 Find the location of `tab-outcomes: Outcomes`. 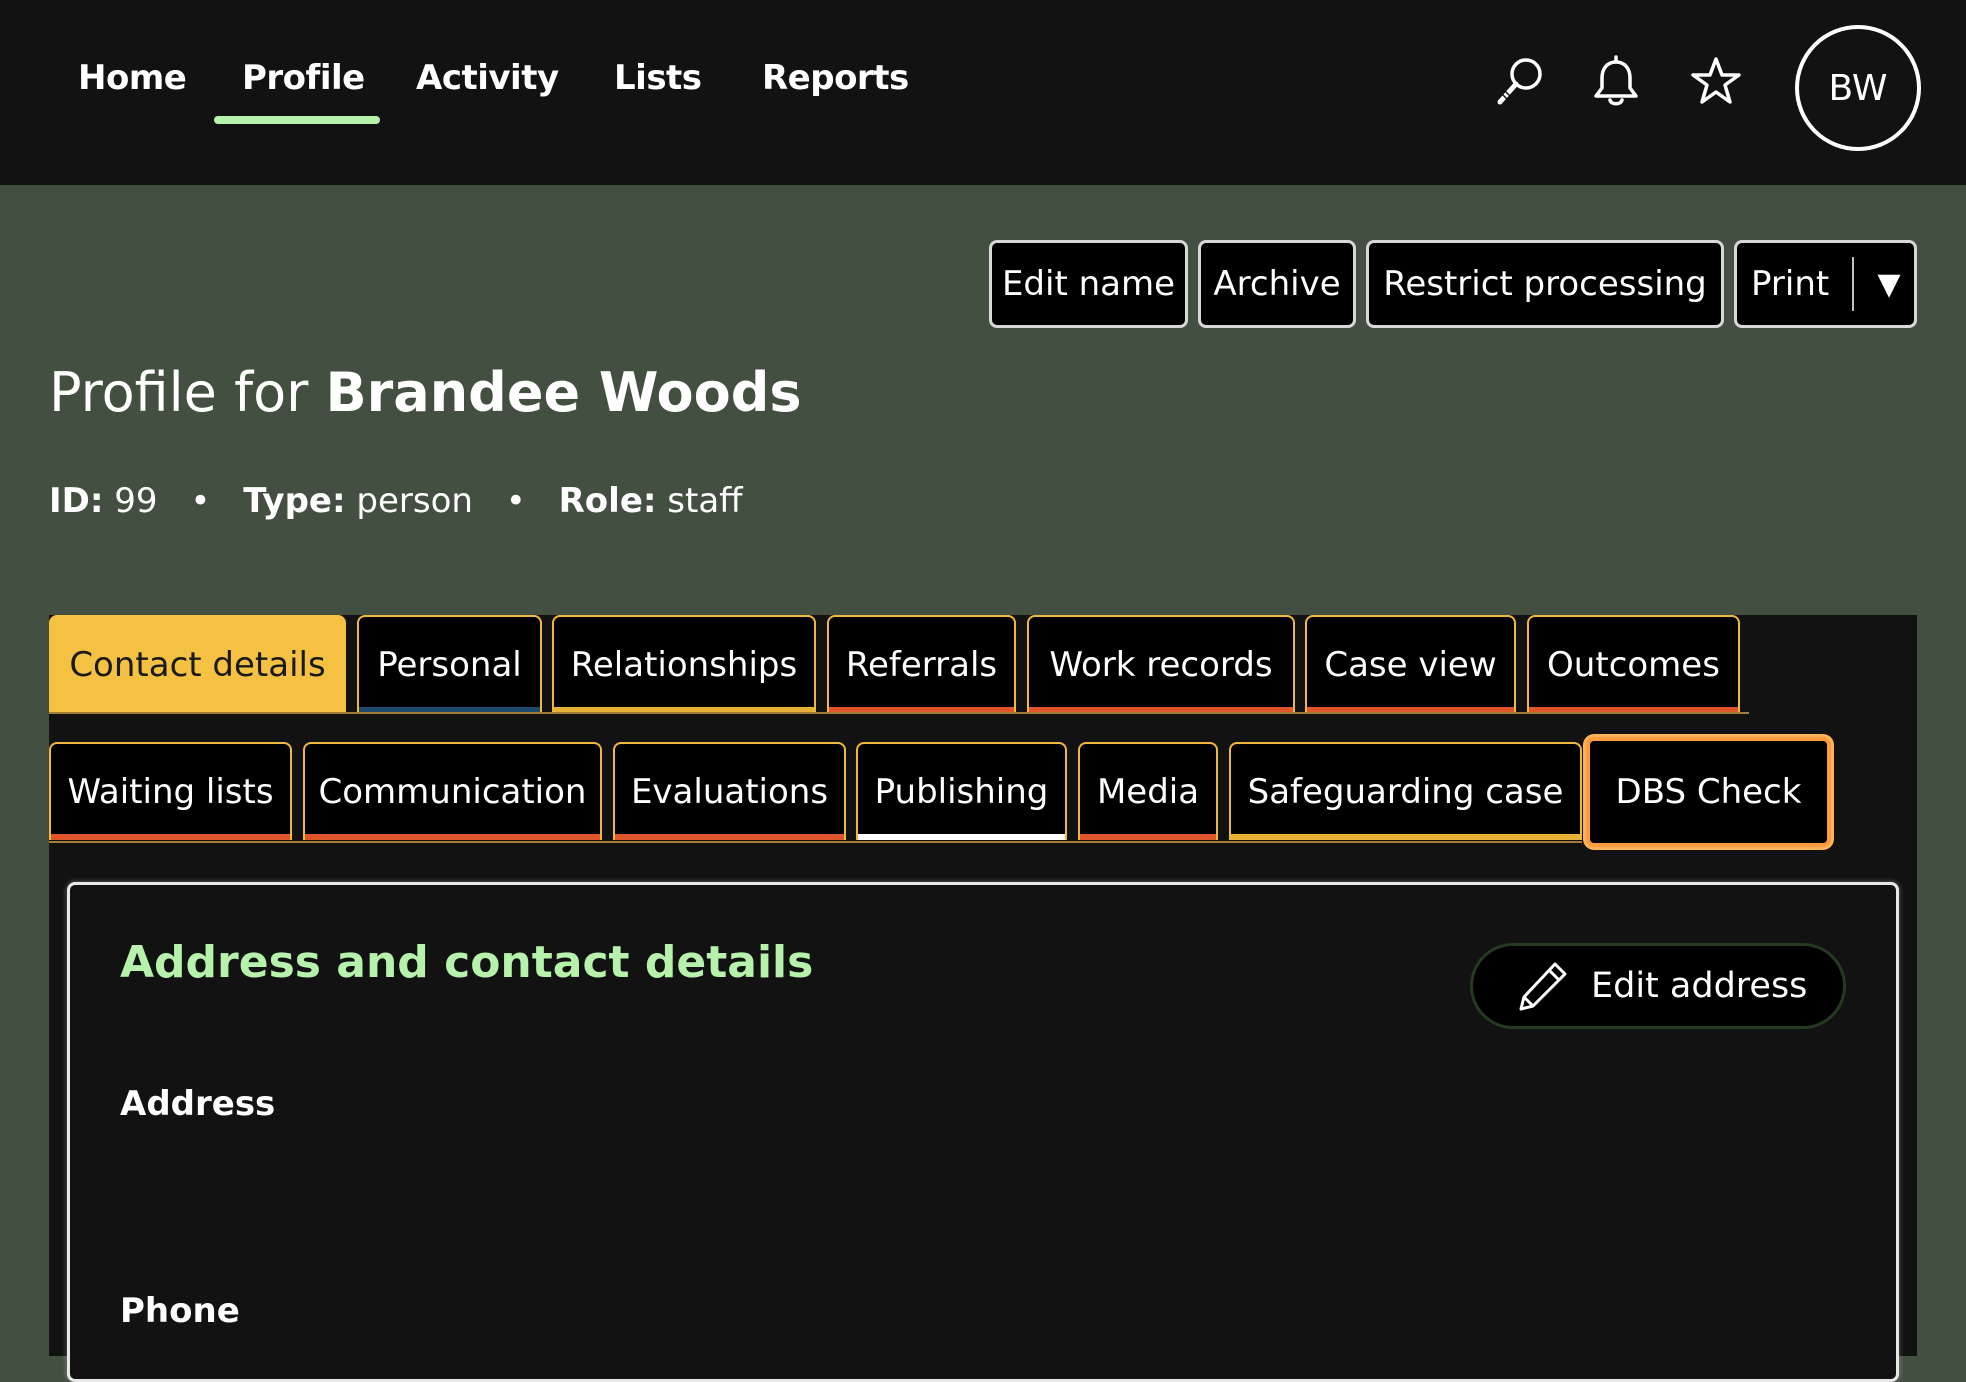

tab-outcomes: Outcomes is located at coordinates (1633, 664).